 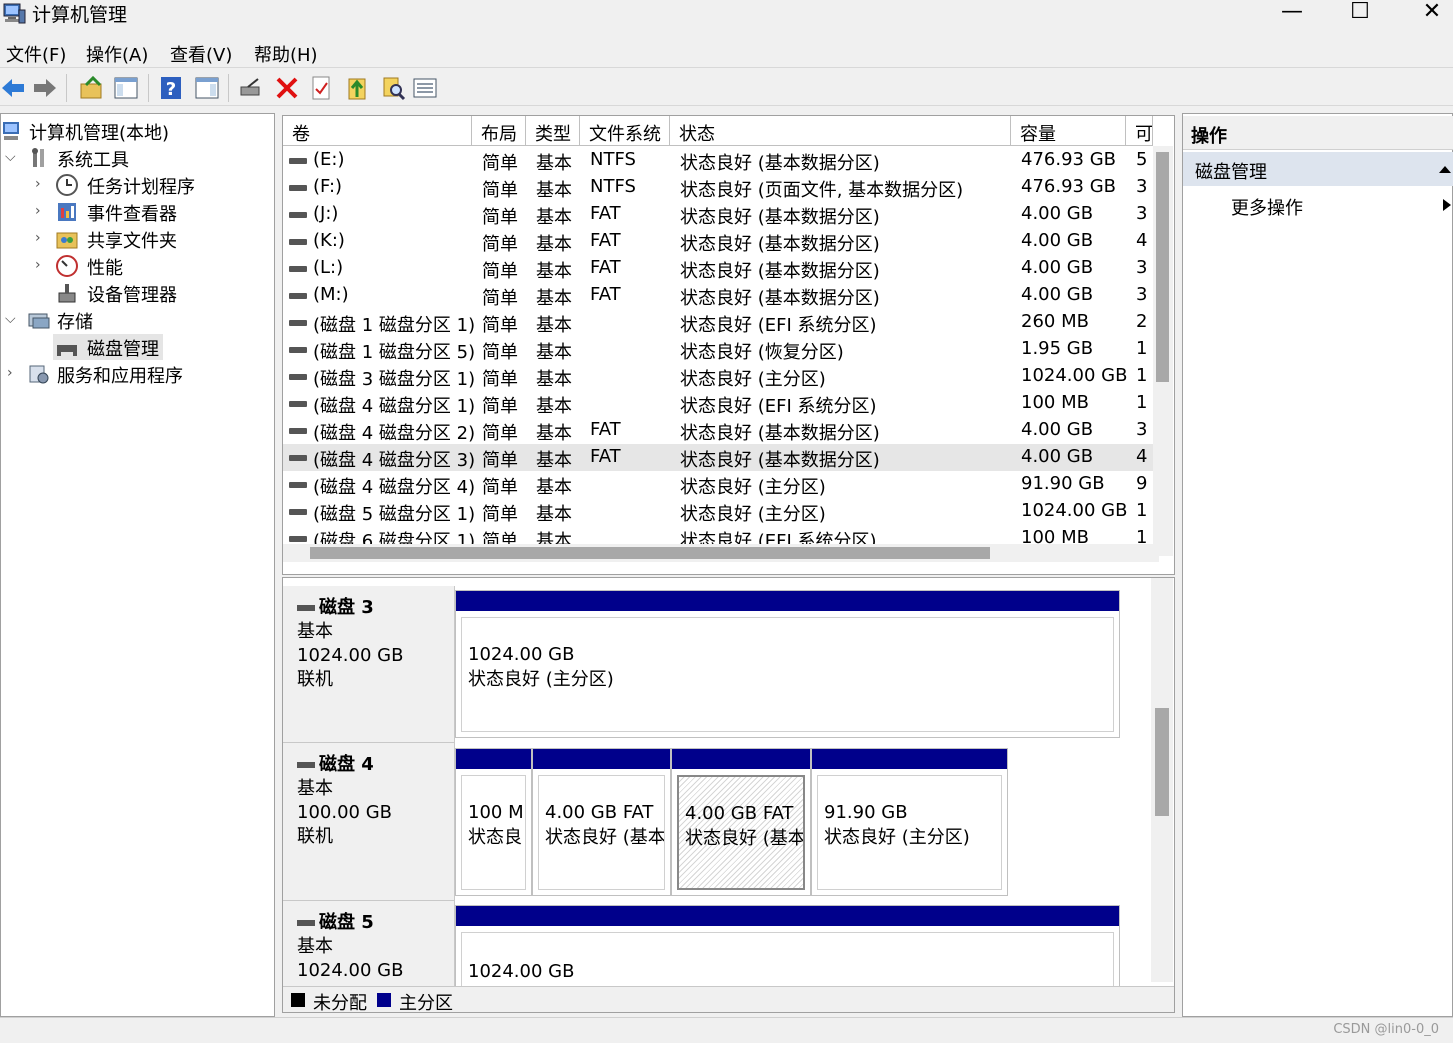 What do you see at coordinates (201, 54) in the screenshot?
I see `menu-view: 查看(V)` at bounding box center [201, 54].